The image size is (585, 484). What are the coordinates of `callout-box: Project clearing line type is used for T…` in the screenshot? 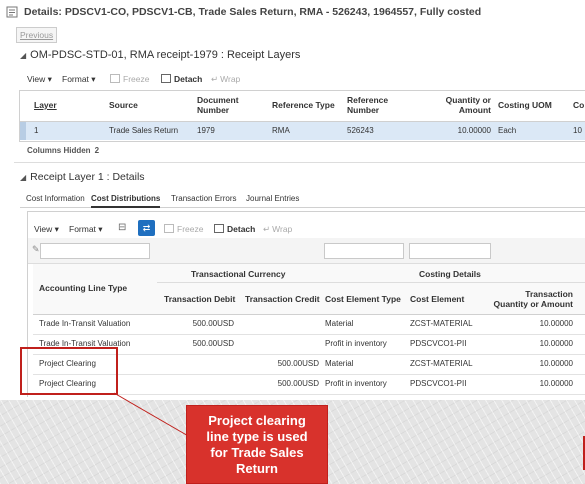 It's located at (257, 444).